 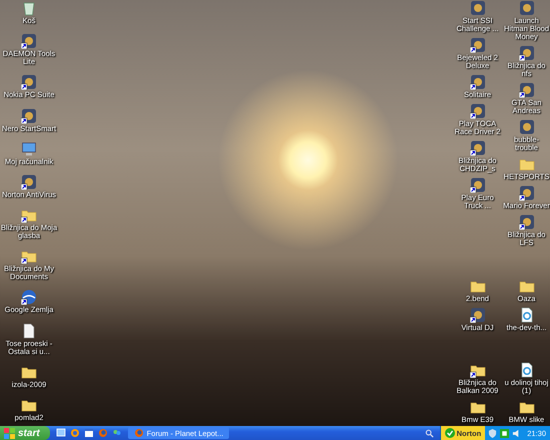 What do you see at coordinates (429, 433) in the screenshot?
I see `search-icon` at bounding box center [429, 433].